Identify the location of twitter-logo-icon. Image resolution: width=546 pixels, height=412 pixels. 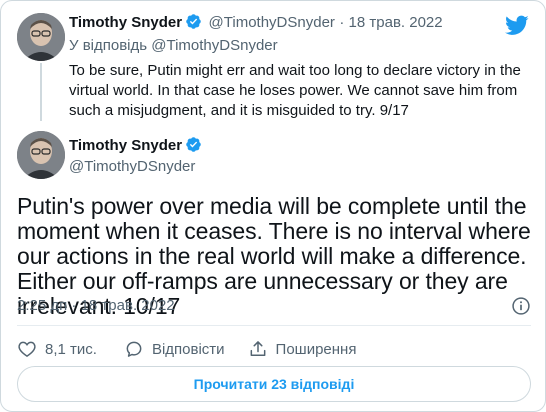
(517, 25).